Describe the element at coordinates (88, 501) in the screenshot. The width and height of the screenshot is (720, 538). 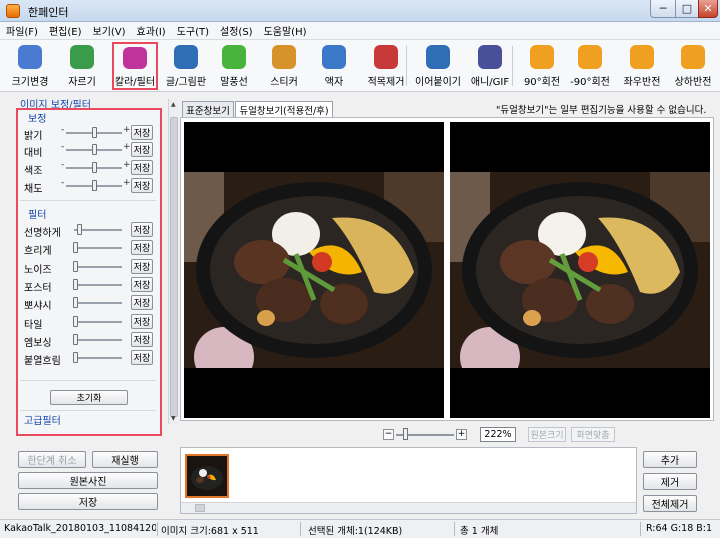
I see `save-image-button: 저장` at that location.